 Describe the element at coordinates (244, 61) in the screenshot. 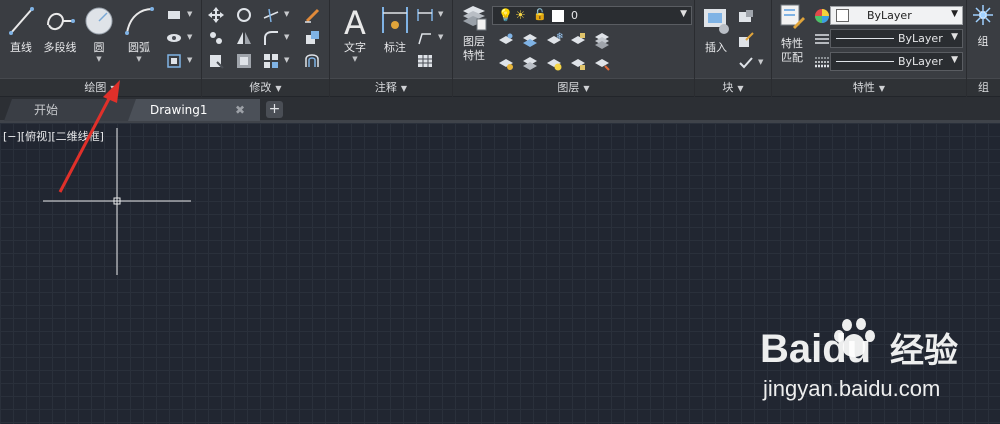

I see `scale-icon` at that location.